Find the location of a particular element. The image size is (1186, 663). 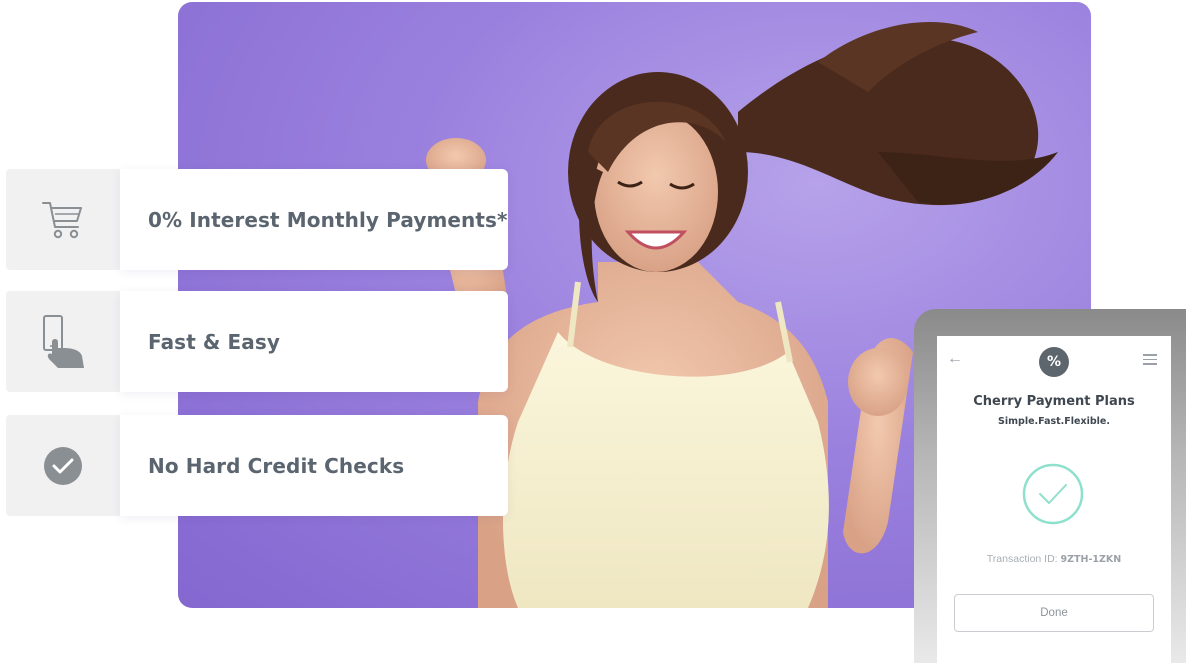

shopping-cart-icon is located at coordinates (62, 219).